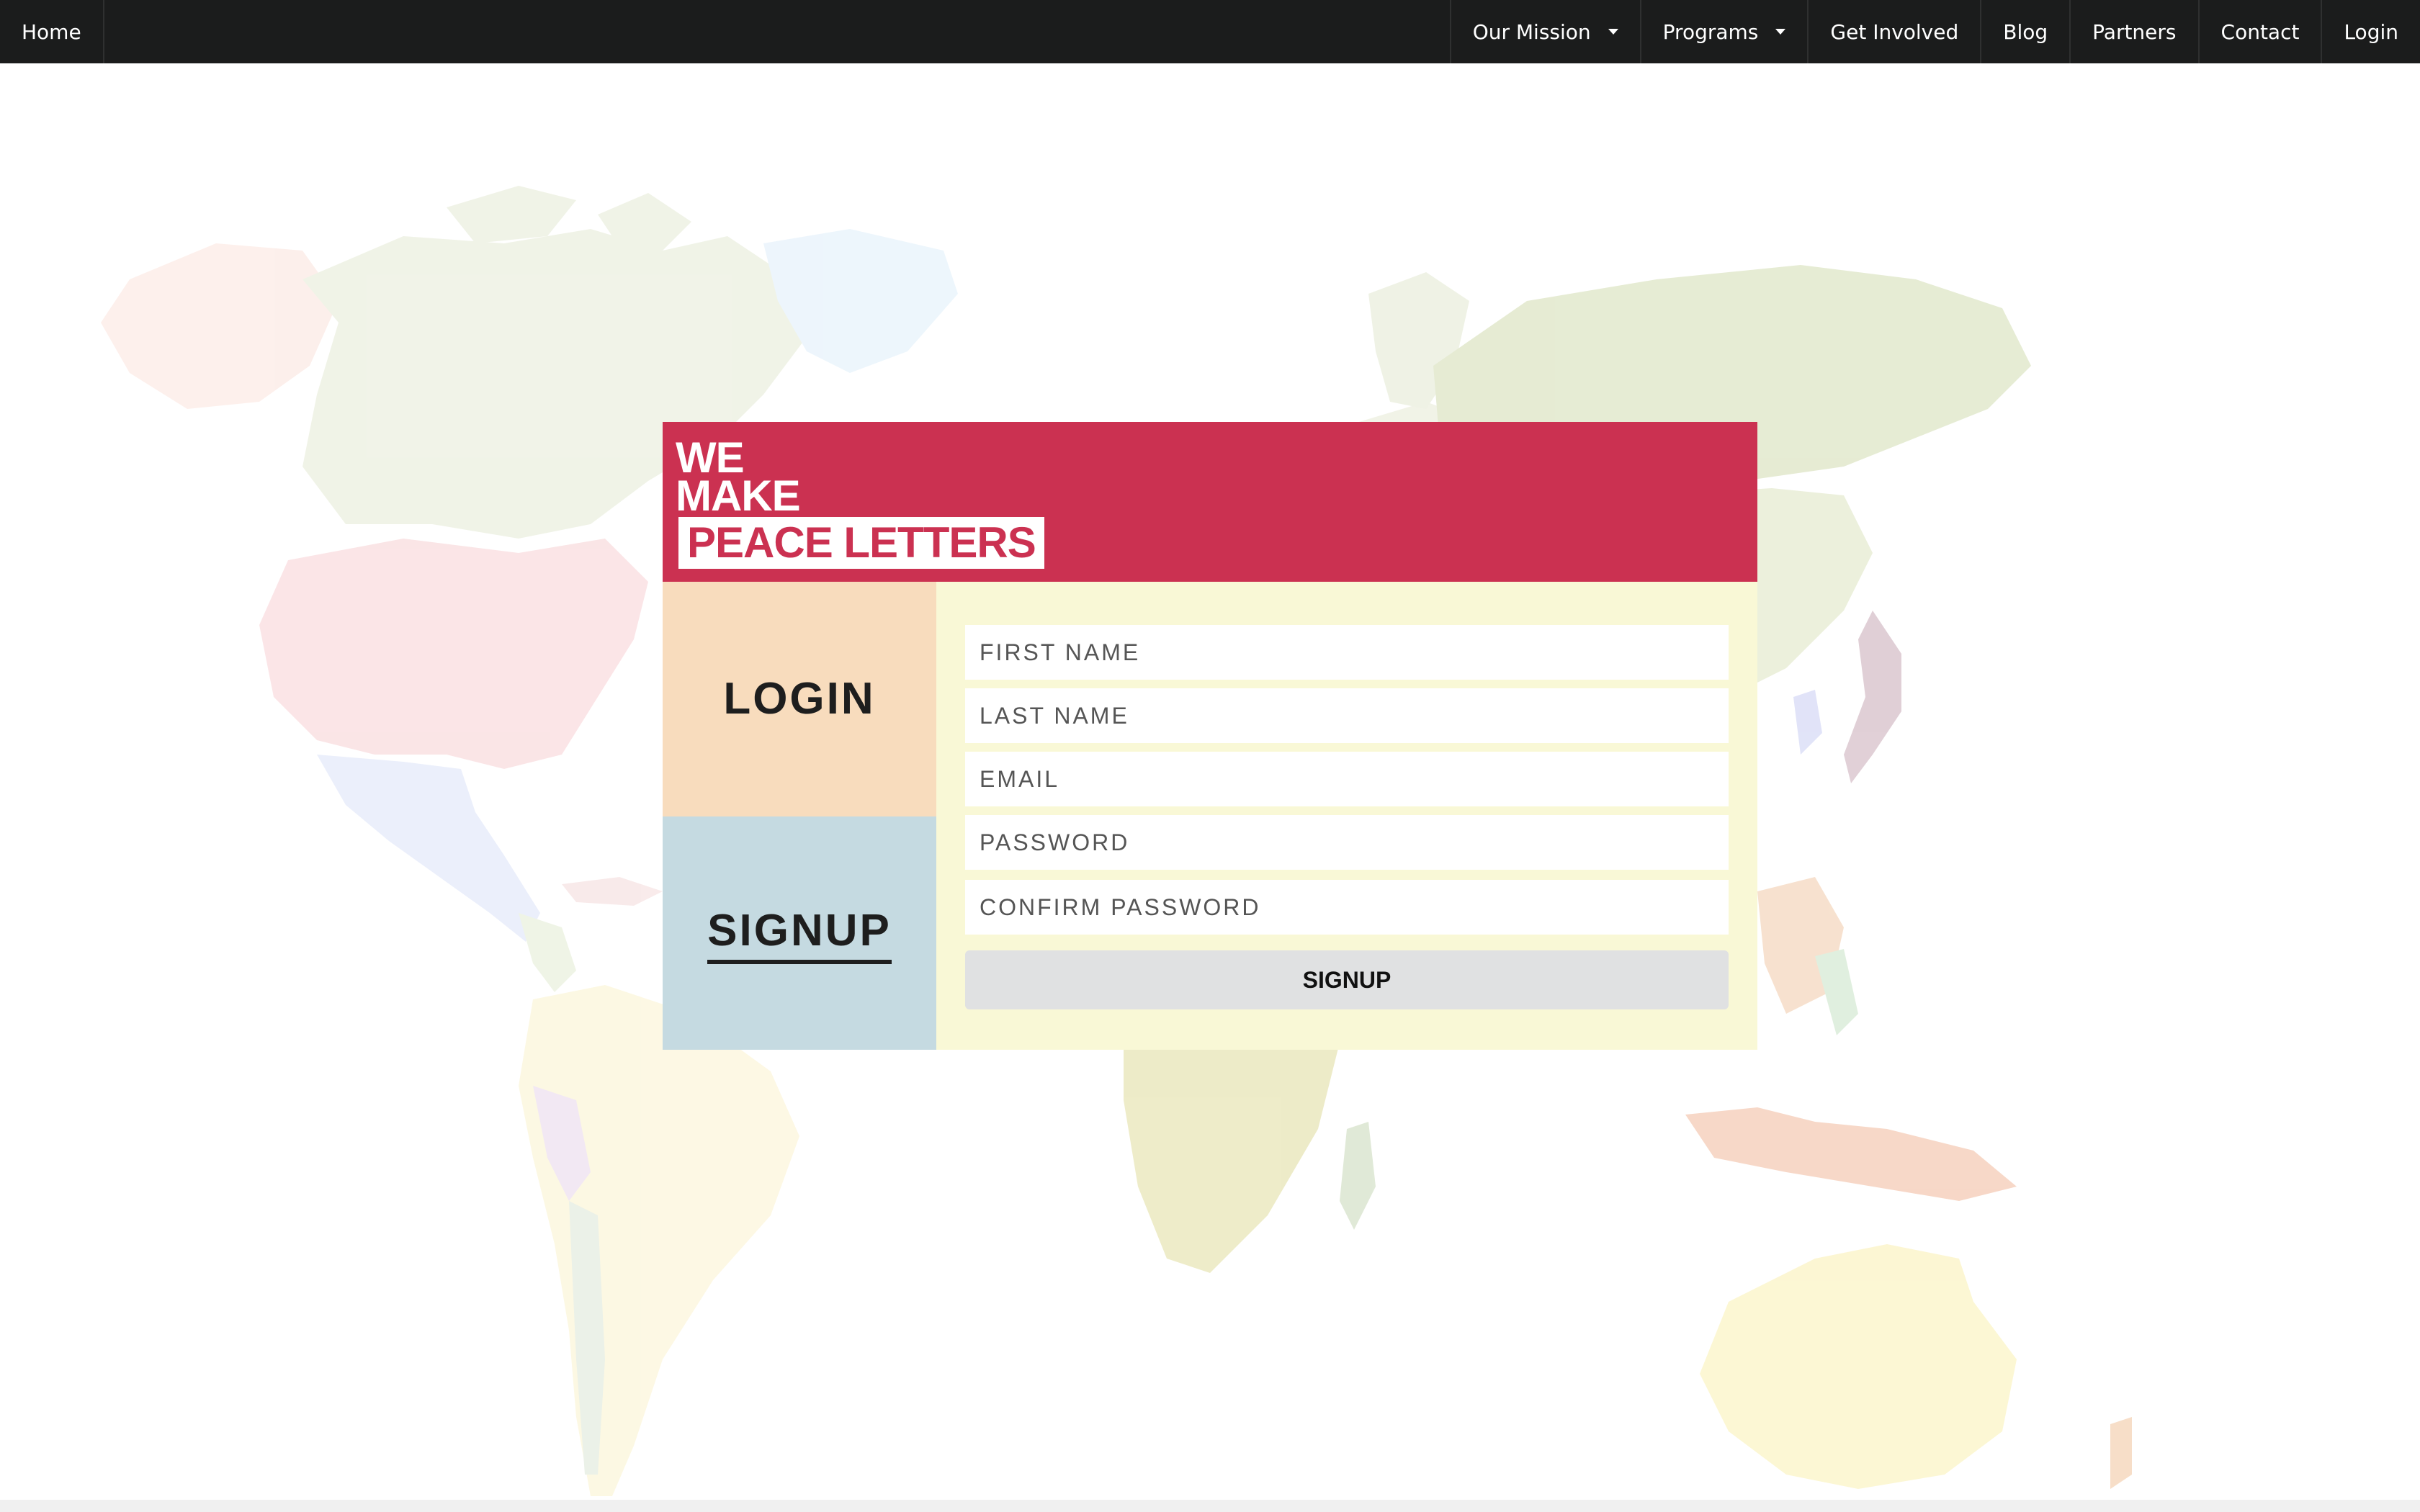  I want to click on nav-programs-dropdown: Programs, so click(1723, 31).